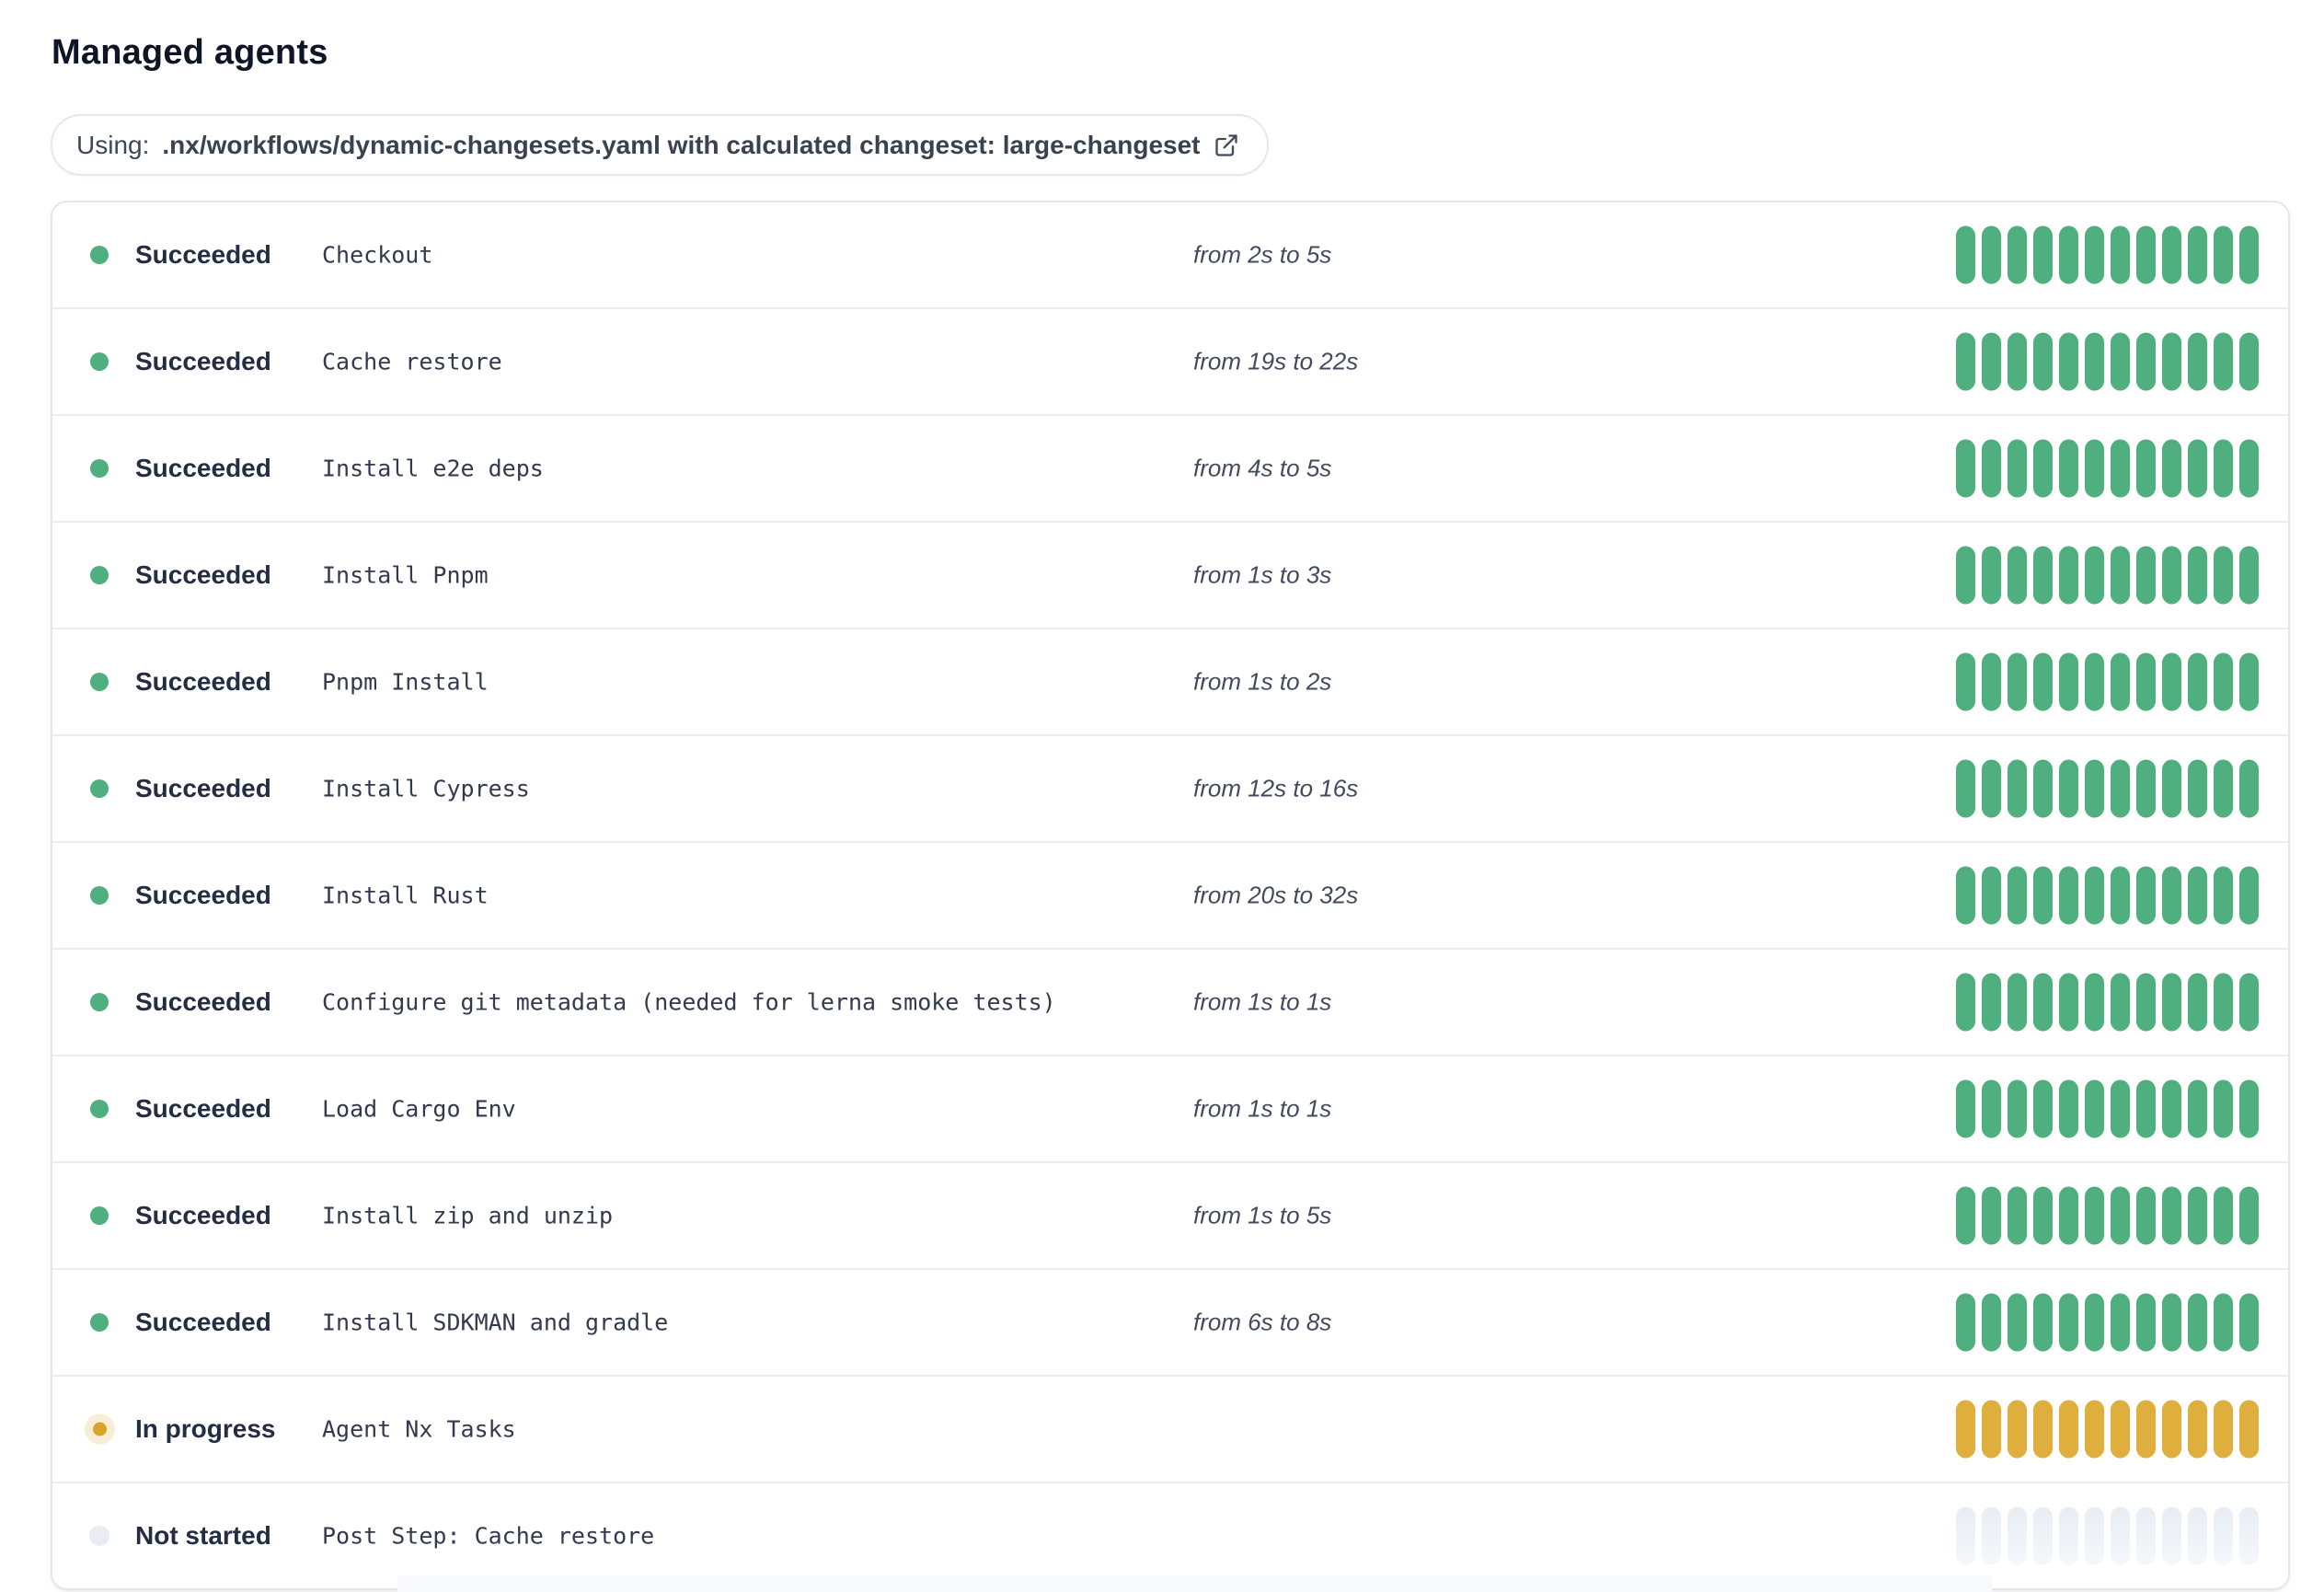 The image size is (2324, 1592). I want to click on status-label: Not started, so click(203, 1535).